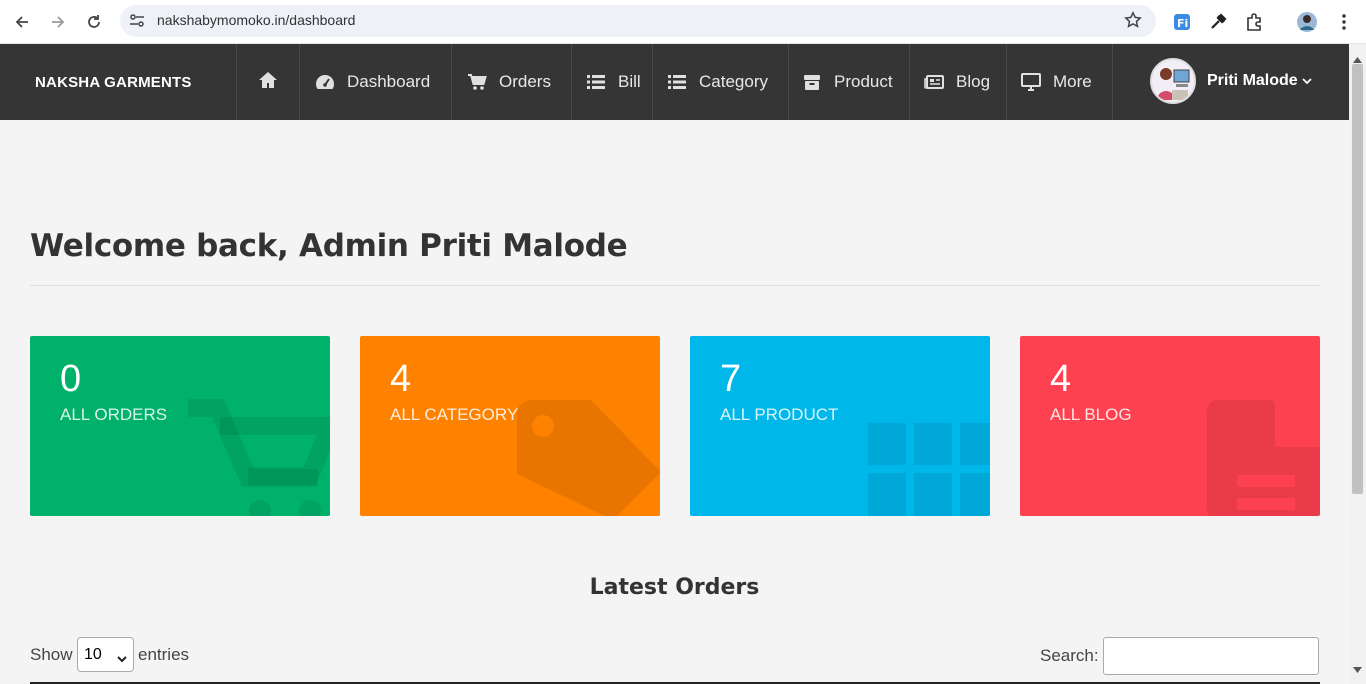 The image size is (1366, 684). Describe the element at coordinates (1069, 655) in the screenshot. I see `search-label: Search:` at that location.